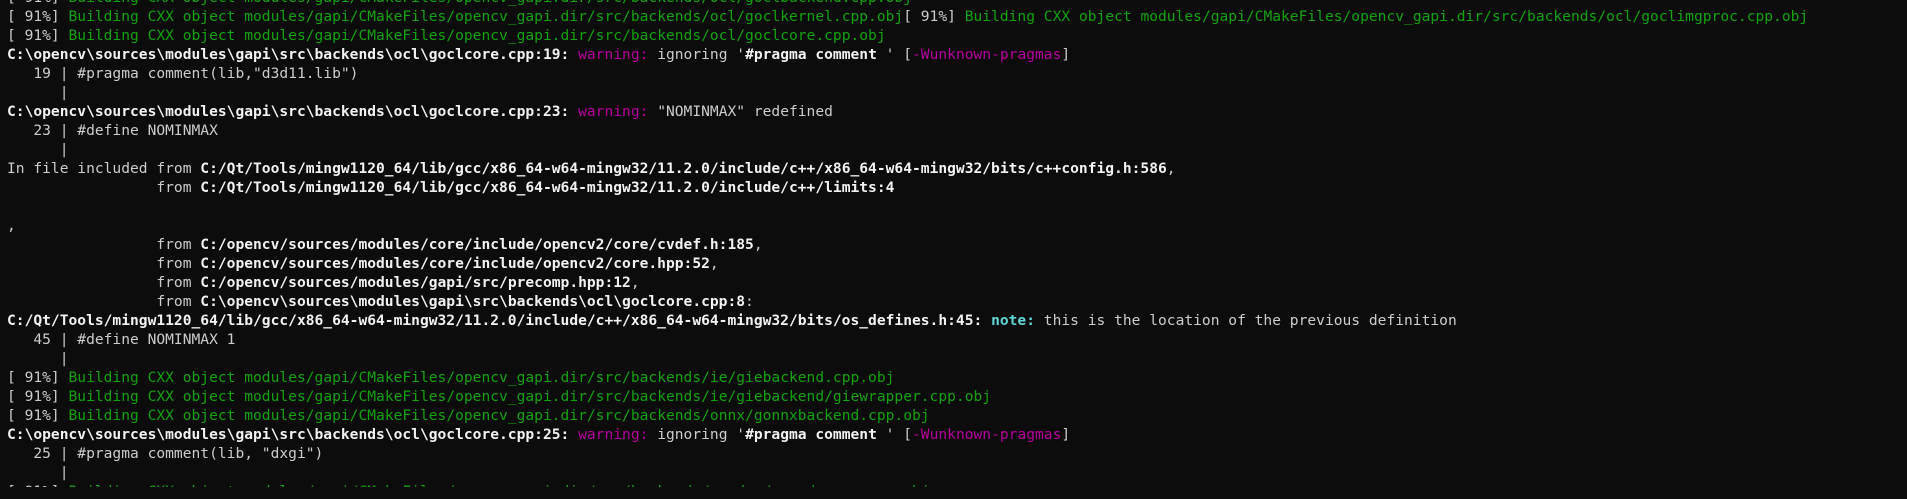 The width and height of the screenshot is (1907, 499). What do you see at coordinates (104, 168) in the screenshot?
I see `terminal-text-segment: In file included from` at bounding box center [104, 168].